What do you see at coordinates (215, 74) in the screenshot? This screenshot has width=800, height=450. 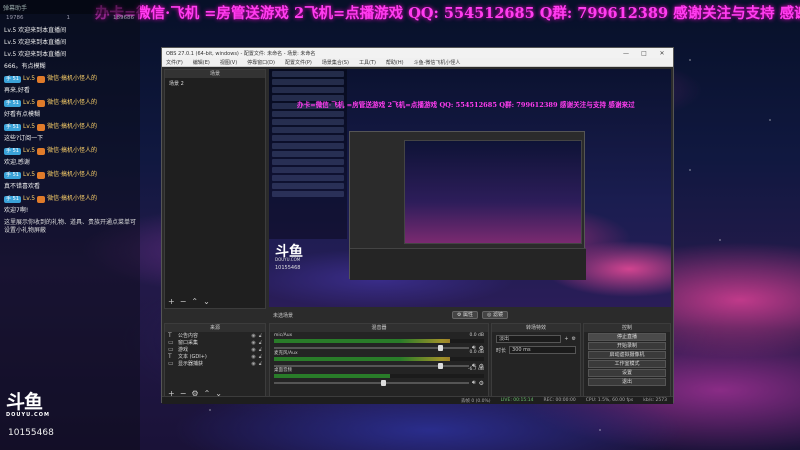 I see `scenes-panel-title: 场景` at bounding box center [215, 74].